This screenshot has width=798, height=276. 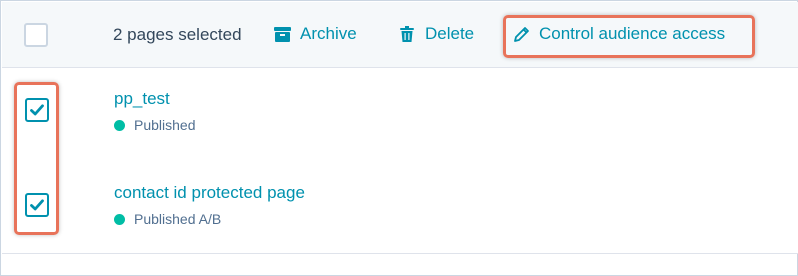 I want to click on page-status: Published A/B, so click(x=167, y=219).